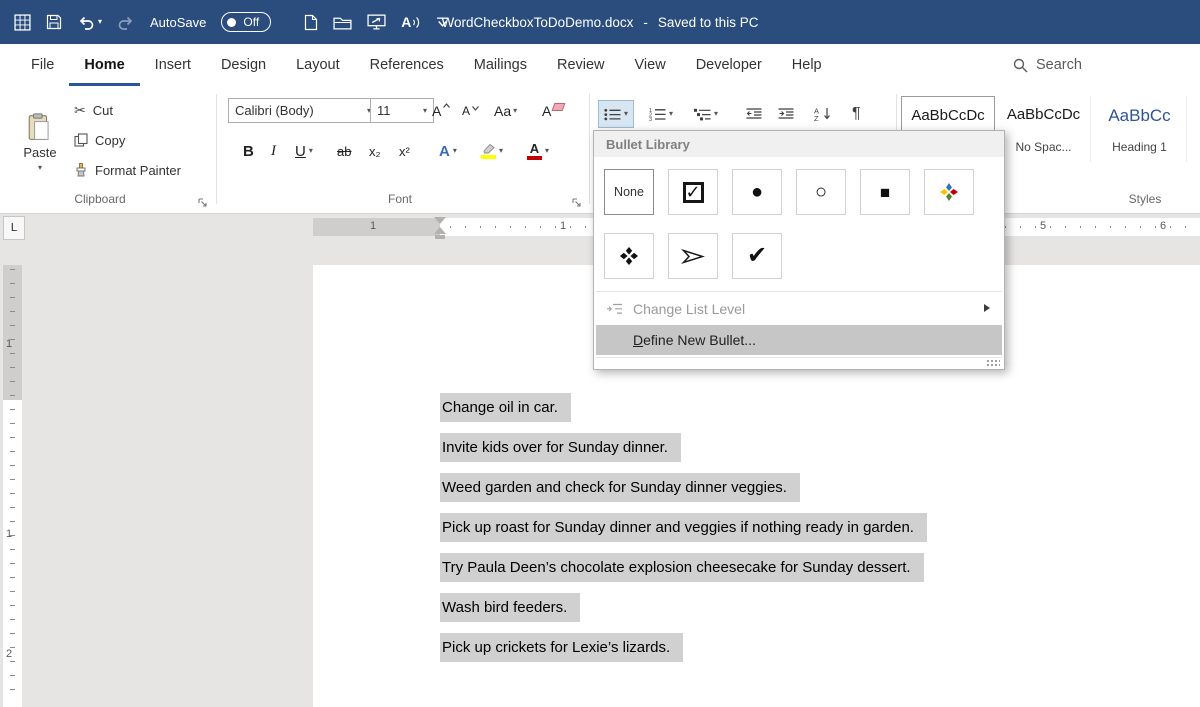  I want to click on change-list-level-icon, so click(614, 308).